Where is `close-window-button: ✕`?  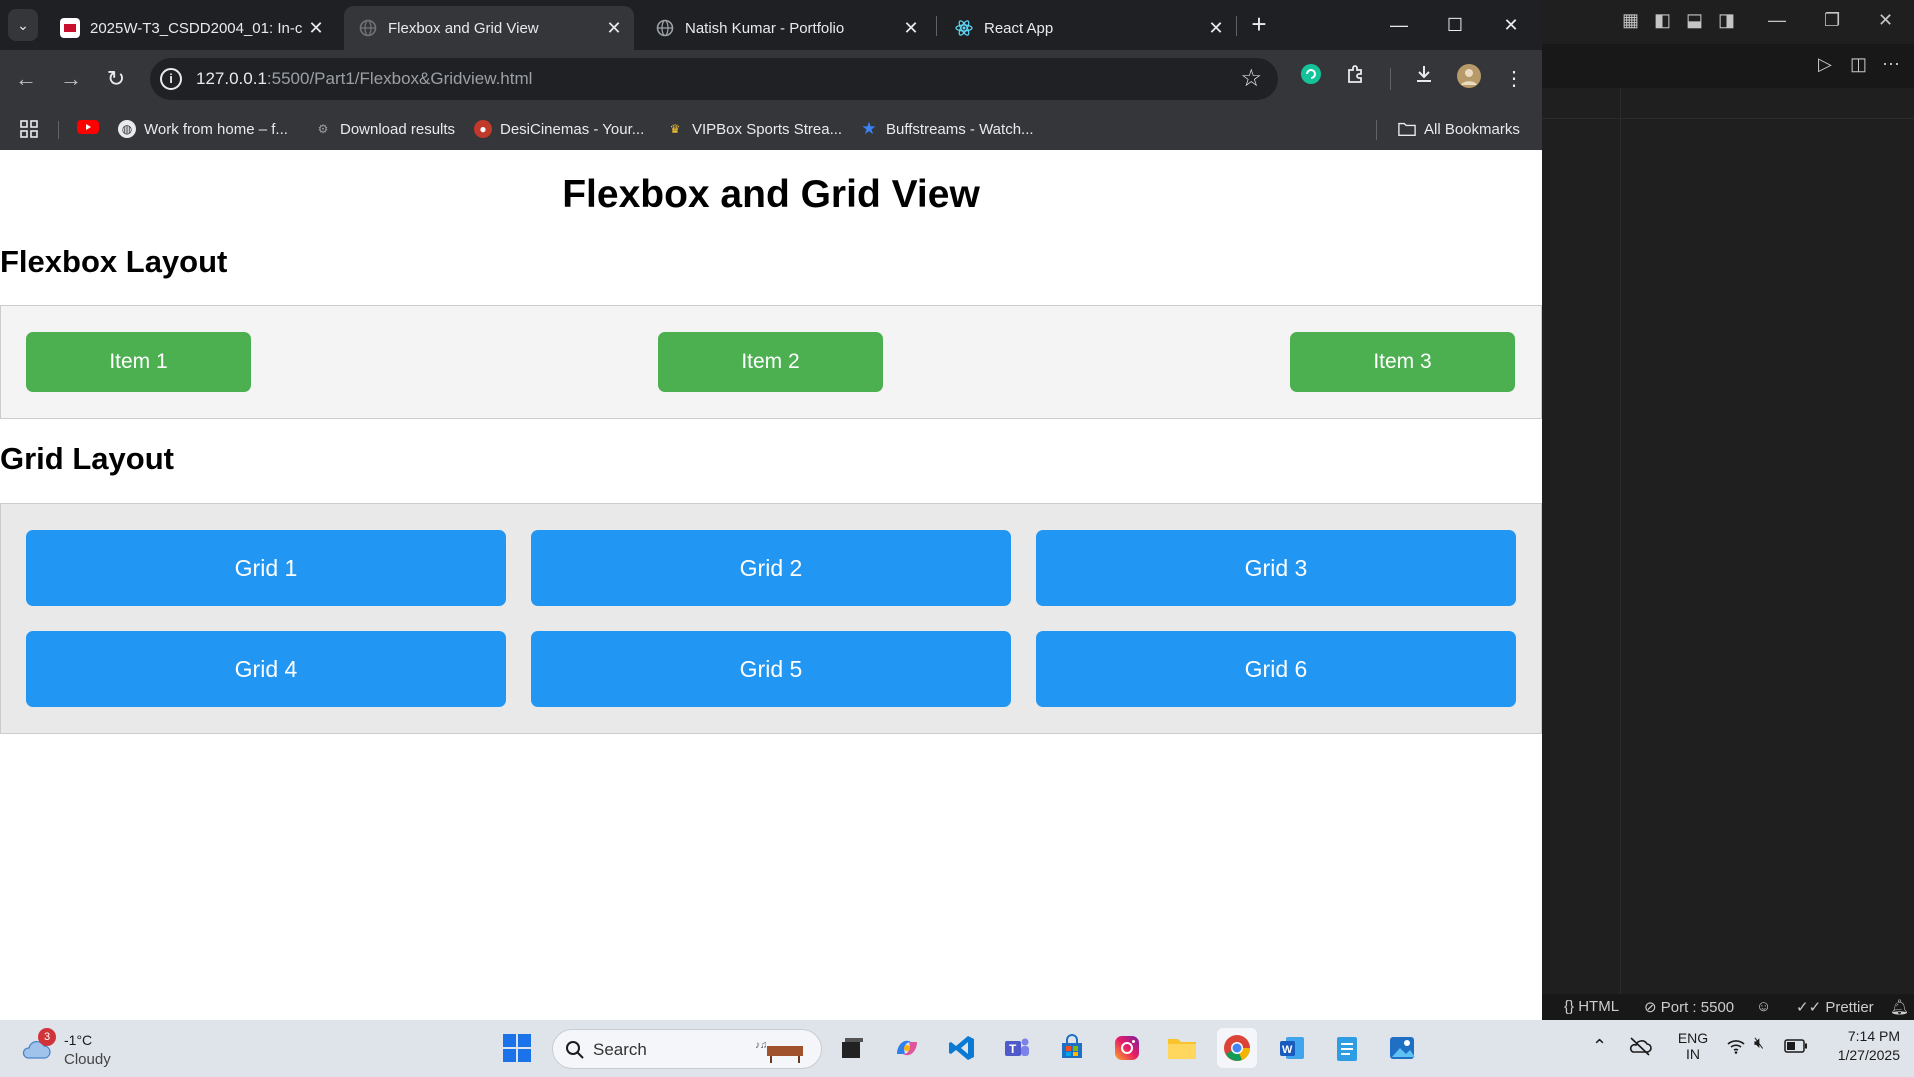
close-window-button: ✕ is located at coordinates (1511, 25).